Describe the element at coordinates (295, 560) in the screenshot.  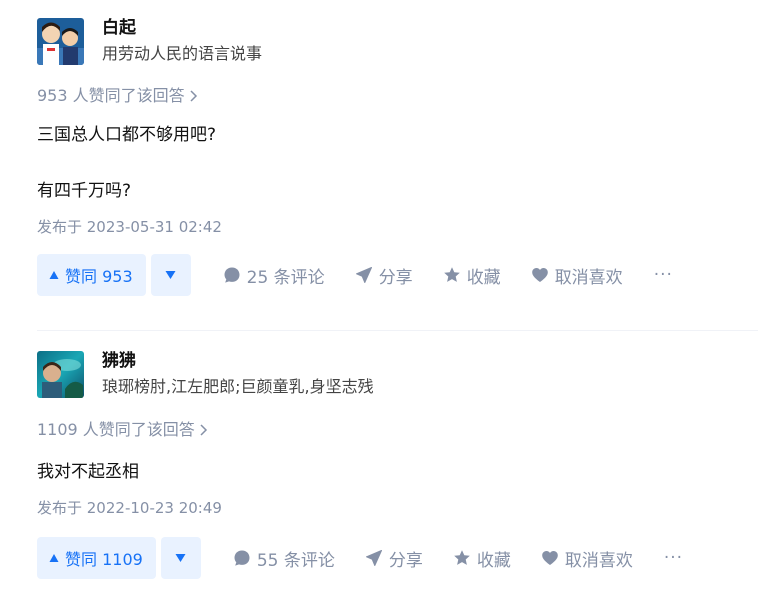
I see `comments-label: 55 条评论` at that location.